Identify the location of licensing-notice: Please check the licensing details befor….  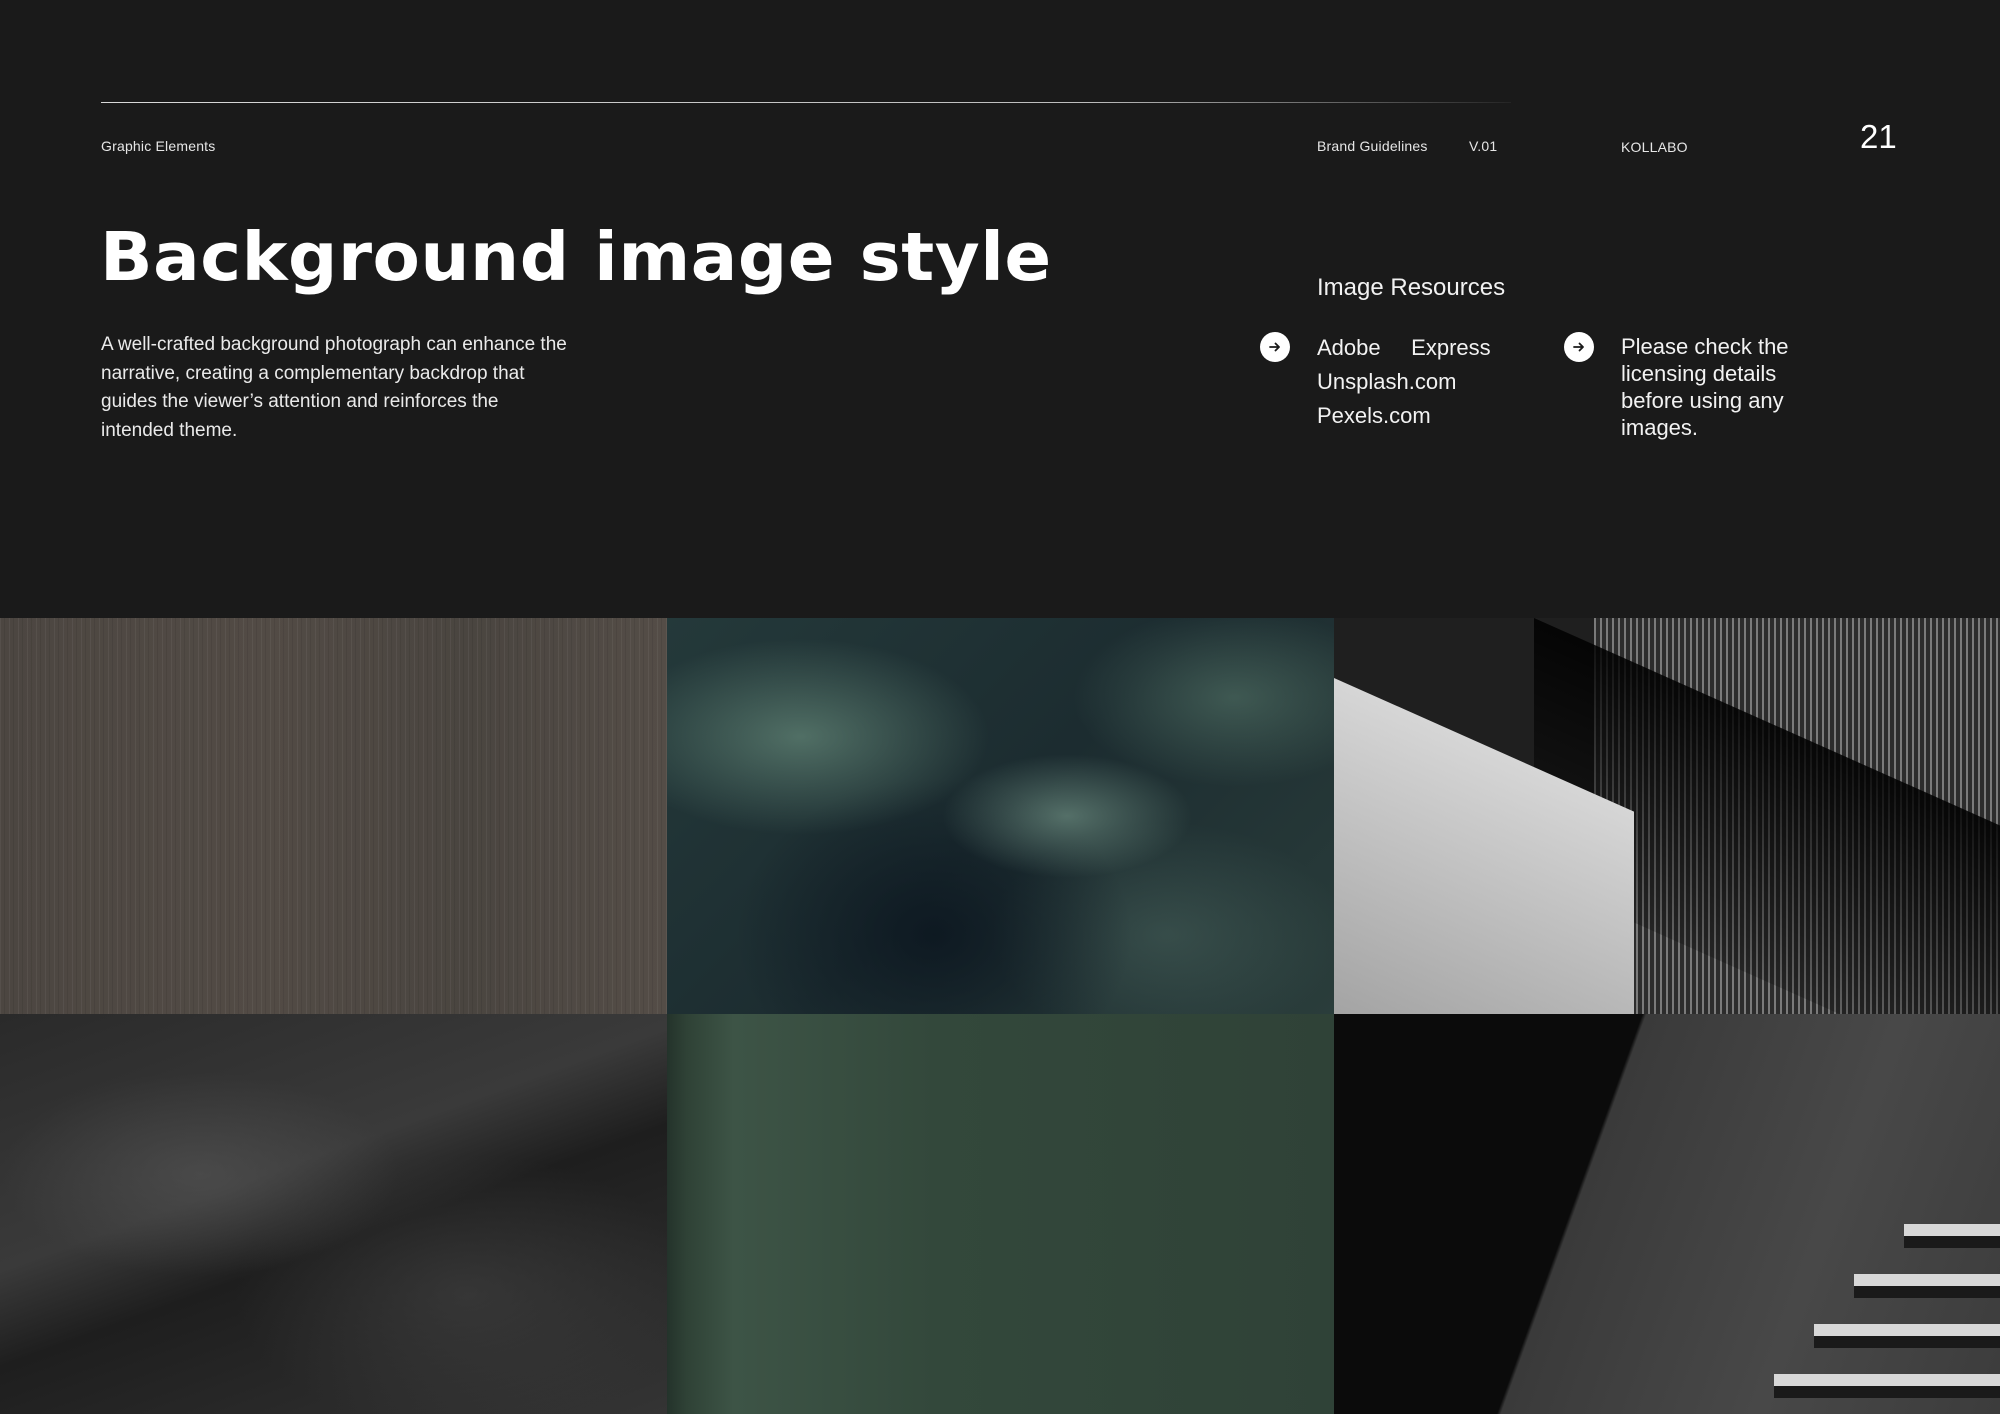
(1705, 387).